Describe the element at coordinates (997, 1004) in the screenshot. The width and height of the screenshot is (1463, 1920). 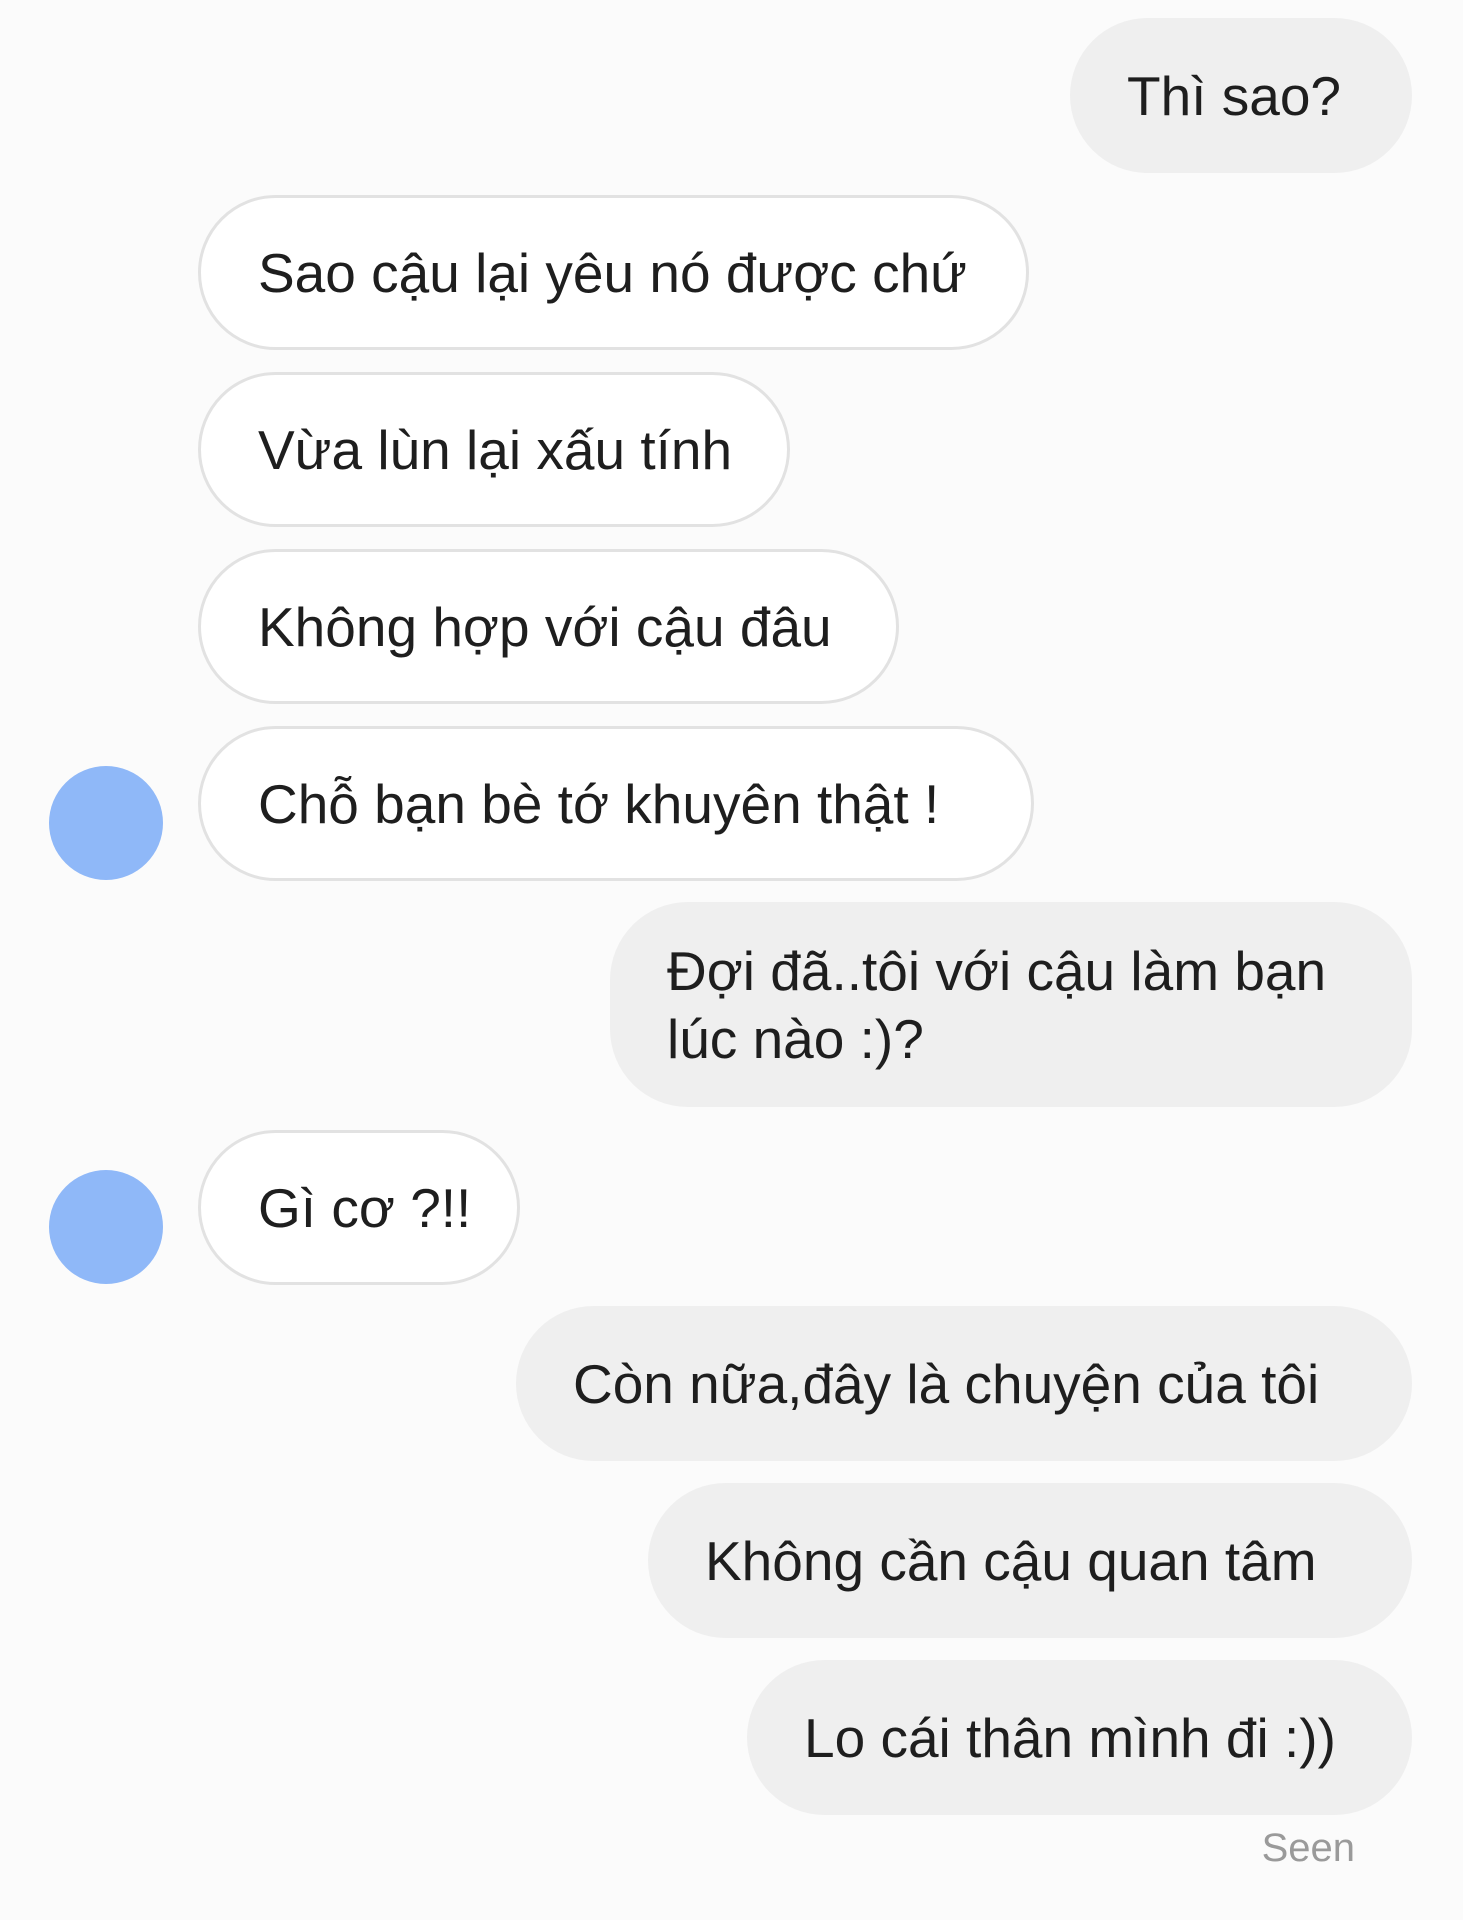
I see `message-text: Đợi đã..tôi với cậu làm bạn lúc nào :)?` at that location.